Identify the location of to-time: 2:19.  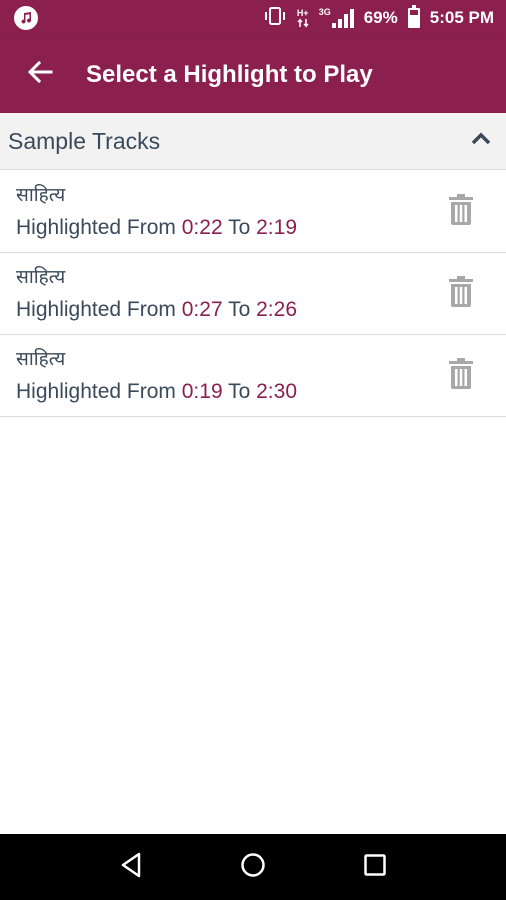
(276, 227).